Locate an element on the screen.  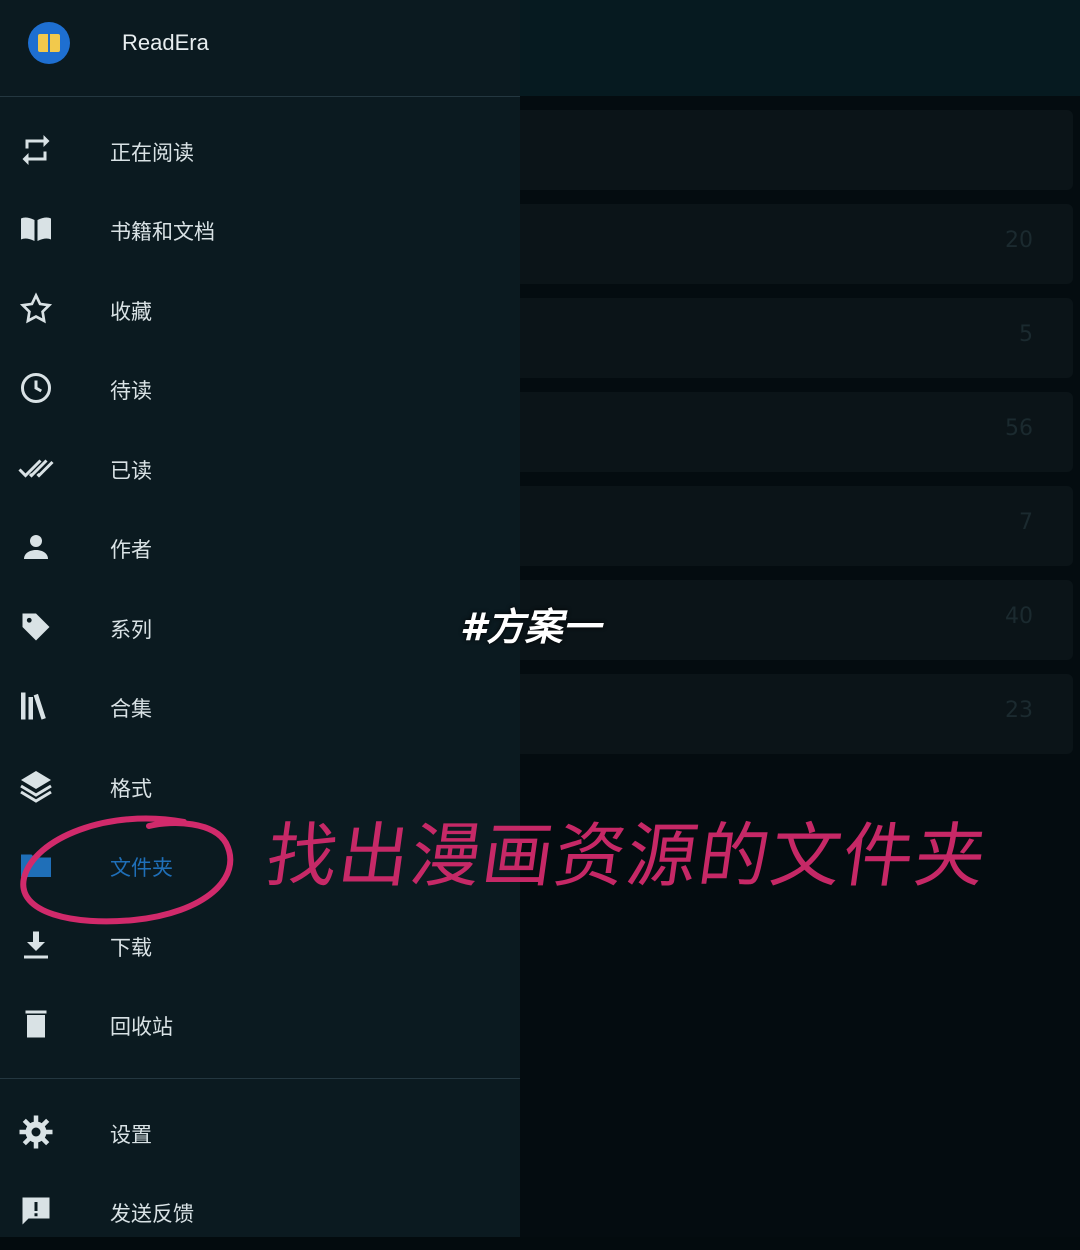
card-count: 7 is located at coordinates (1026, 522).